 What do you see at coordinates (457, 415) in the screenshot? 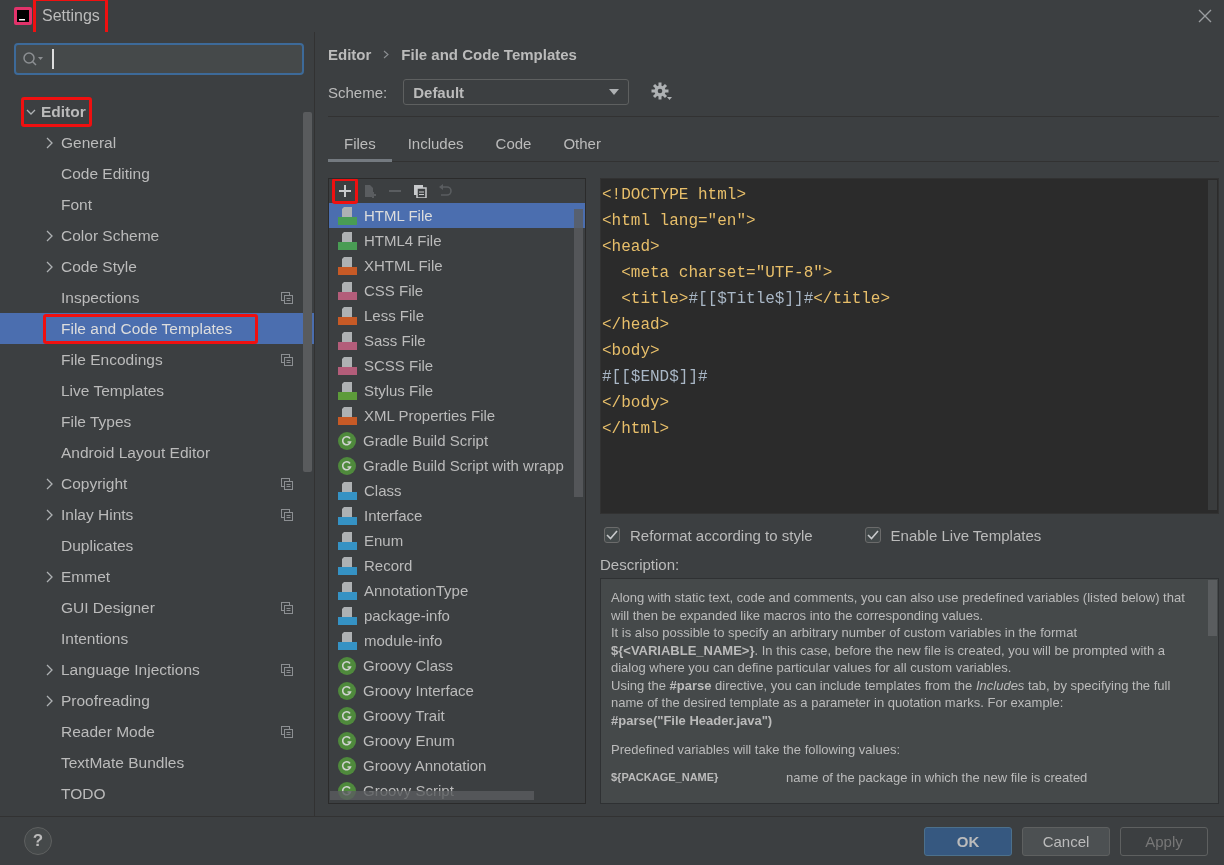
I see `template-item: XML Properties File` at bounding box center [457, 415].